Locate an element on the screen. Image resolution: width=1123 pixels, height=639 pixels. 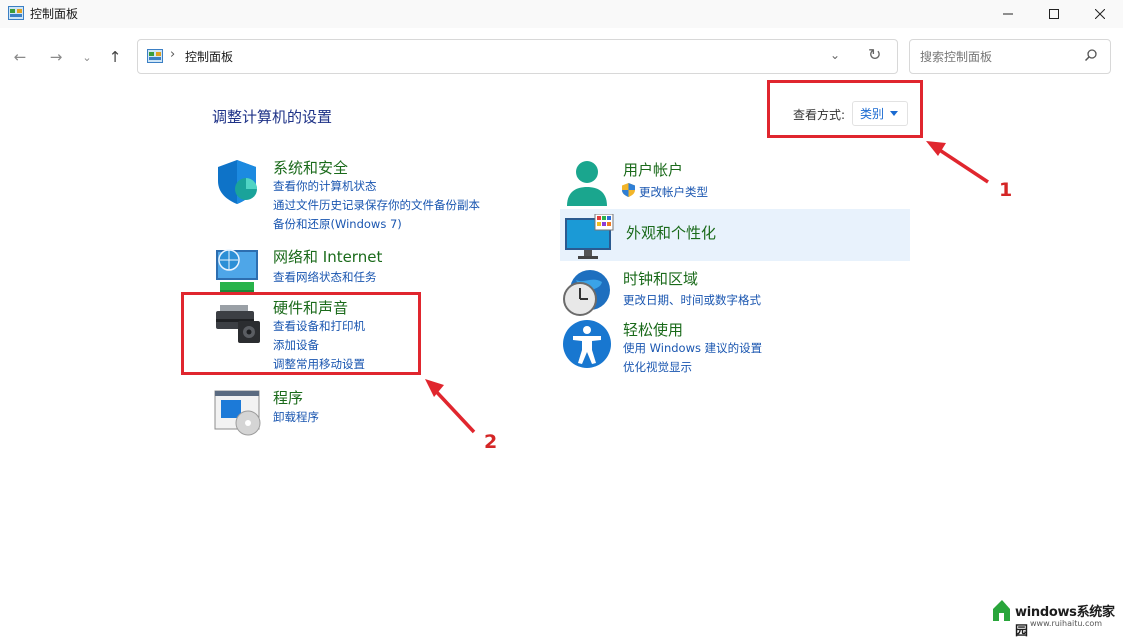
category-network: 网络和 Internet 查看网络状态和任务 is located at coordinates (362, 269).